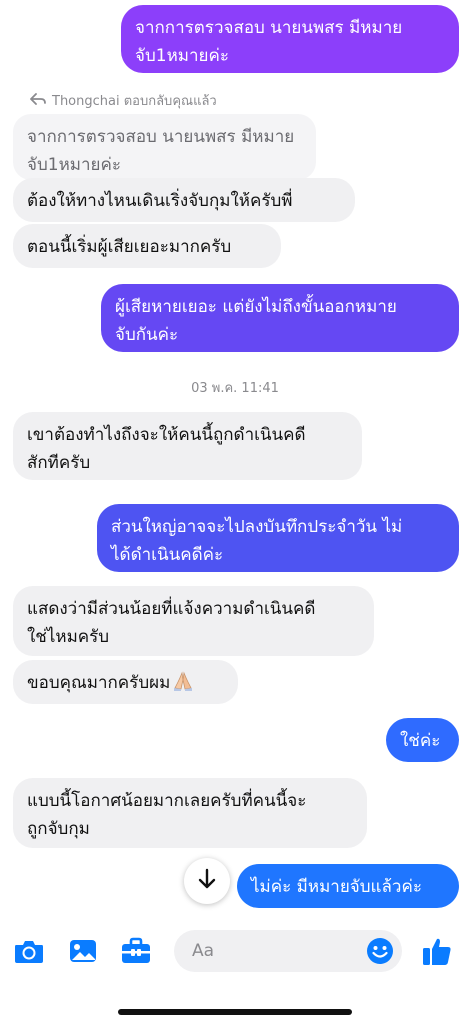 This screenshot has height=1024, width=470. What do you see at coordinates (136, 951) in the screenshot?
I see `toolbox-icon` at bounding box center [136, 951].